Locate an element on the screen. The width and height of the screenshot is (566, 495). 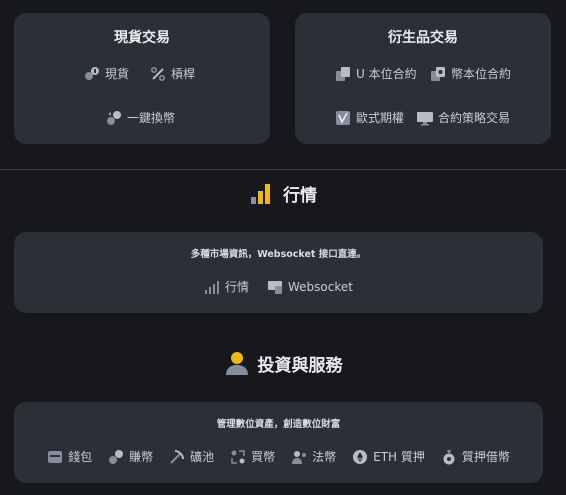
market-subtitle: 多種市場資訊，Websocket 接口直連。 is located at coordinates (278, 254).